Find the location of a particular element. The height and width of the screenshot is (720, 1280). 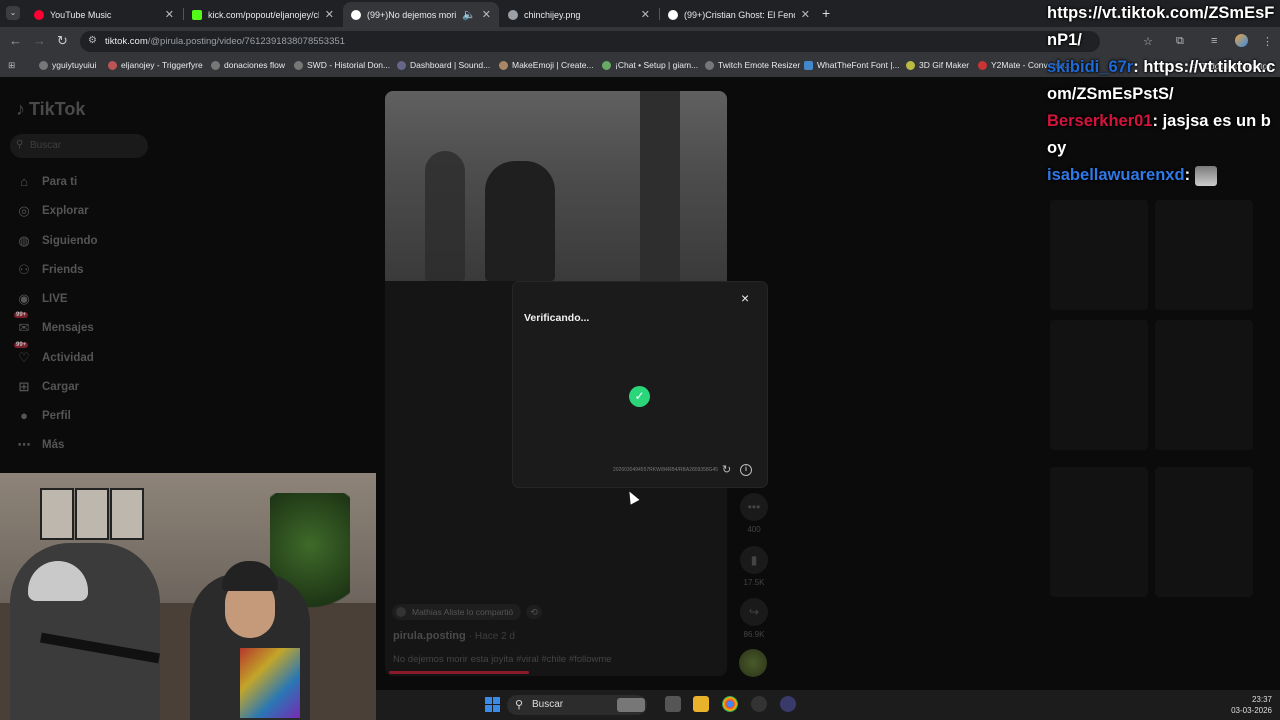

nav-cargar: ⊞ Cargar is located at coordinates (48, 387).